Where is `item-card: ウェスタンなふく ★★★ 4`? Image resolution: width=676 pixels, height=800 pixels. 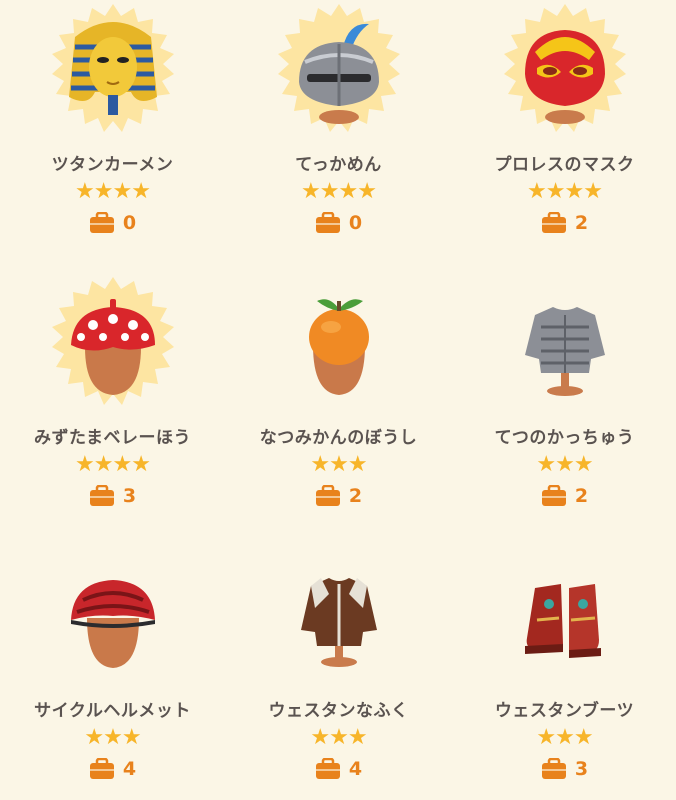
item-card: ウェスタンなふく ★★★ 4 is located at coordinates (338, 671).